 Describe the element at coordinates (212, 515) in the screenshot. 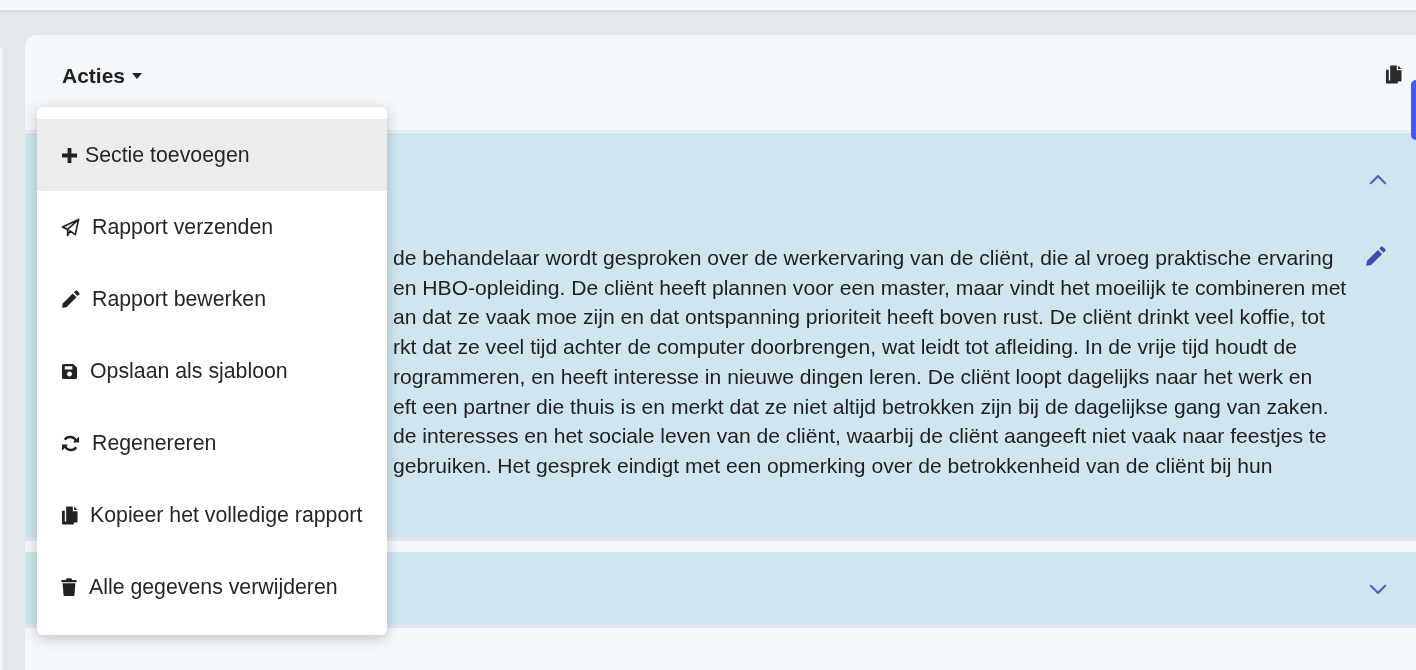

I see `menu-item: Kopieer het volledige rapport` at that location.